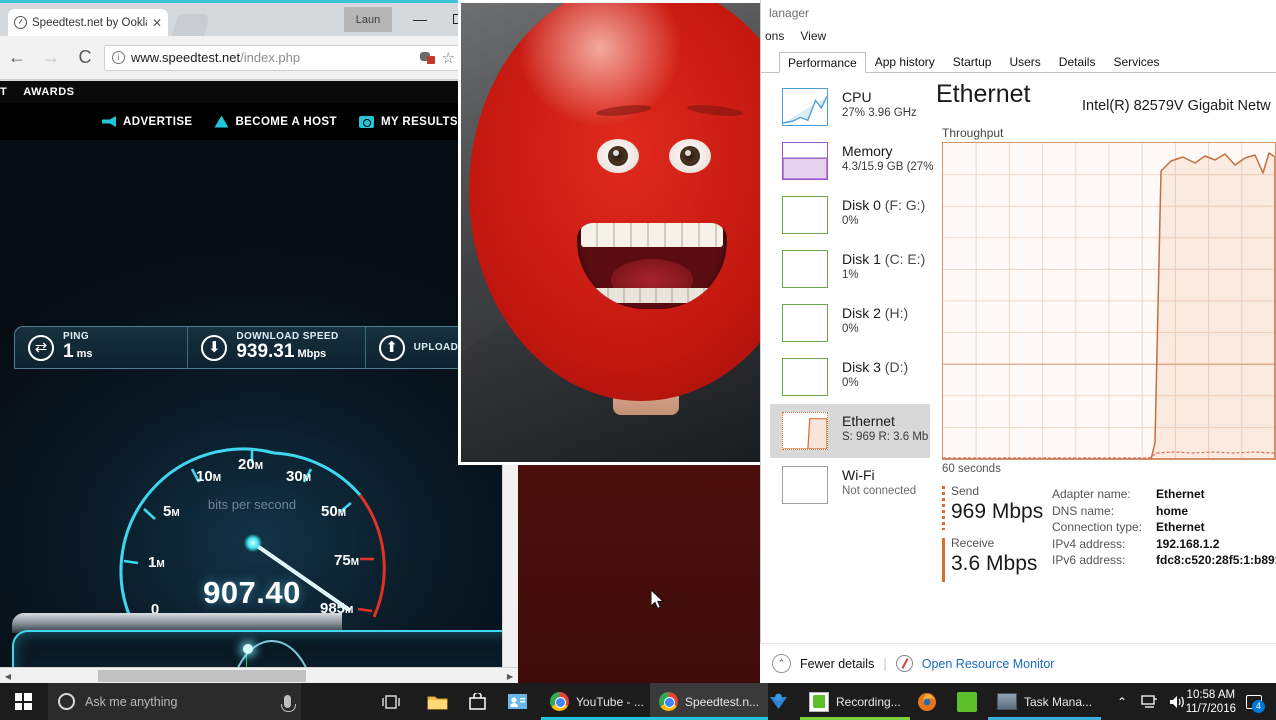 The image size is (1276, 720). What do you see at coordinates (265, 351) in the screenshot?
I see `download-number: 939.31` at bounding box center [265, 351].